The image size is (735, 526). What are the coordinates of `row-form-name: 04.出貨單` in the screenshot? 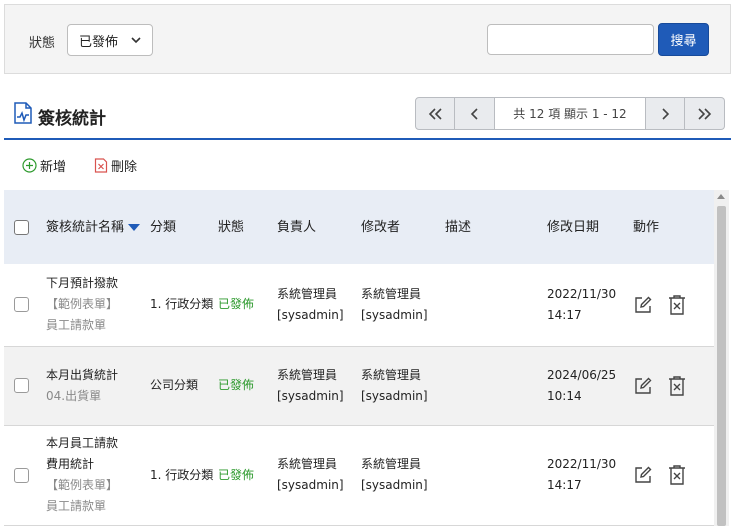 It's located at (74, 395).